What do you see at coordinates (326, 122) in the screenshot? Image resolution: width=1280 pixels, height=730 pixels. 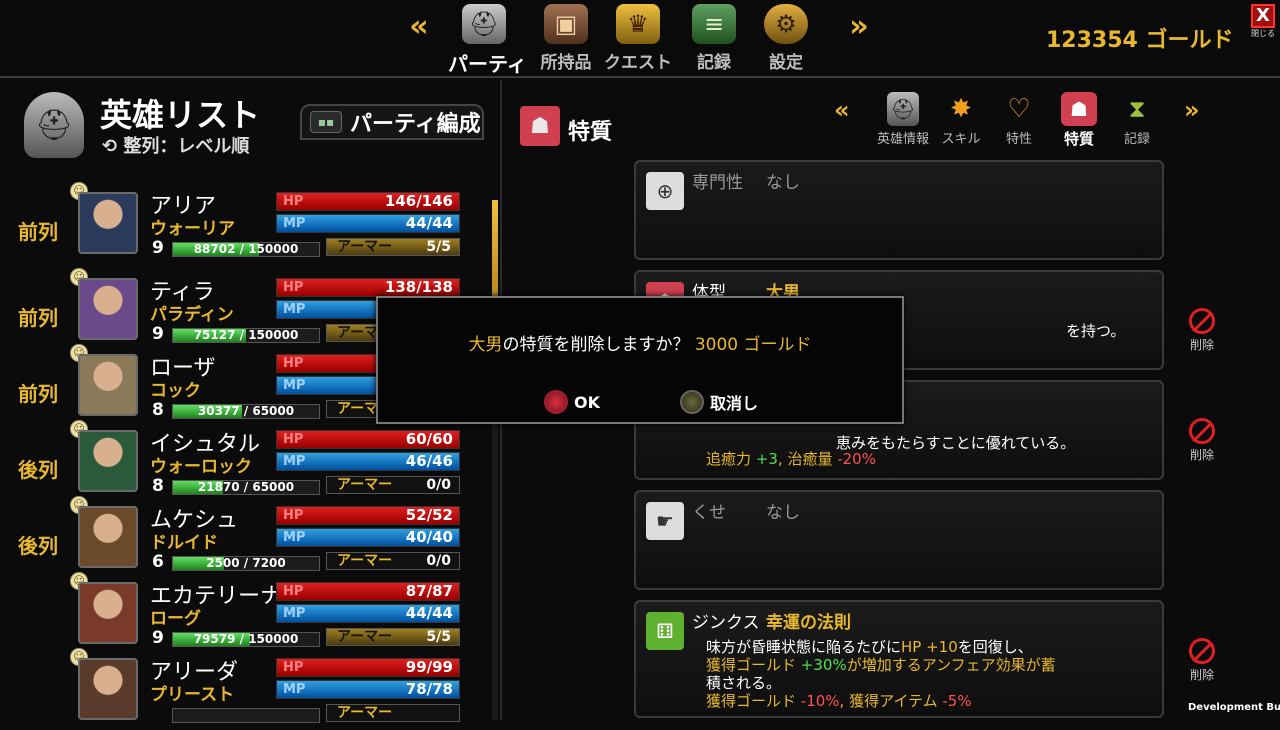 I see `party-formation-icon: ▪▪` at bounding box center [326, 122].